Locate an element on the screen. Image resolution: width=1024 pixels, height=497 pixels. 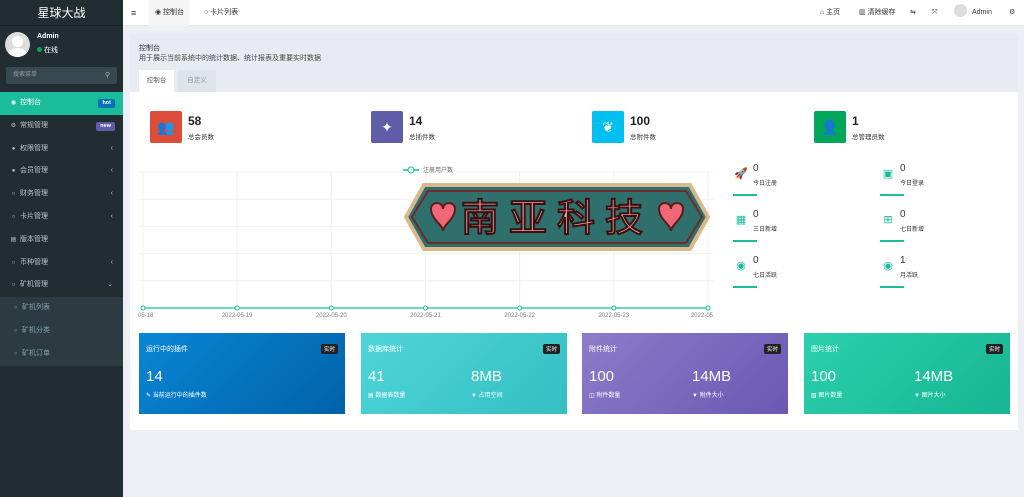
x-tick-label: 2022-05 is located at coordinates (702, 316).